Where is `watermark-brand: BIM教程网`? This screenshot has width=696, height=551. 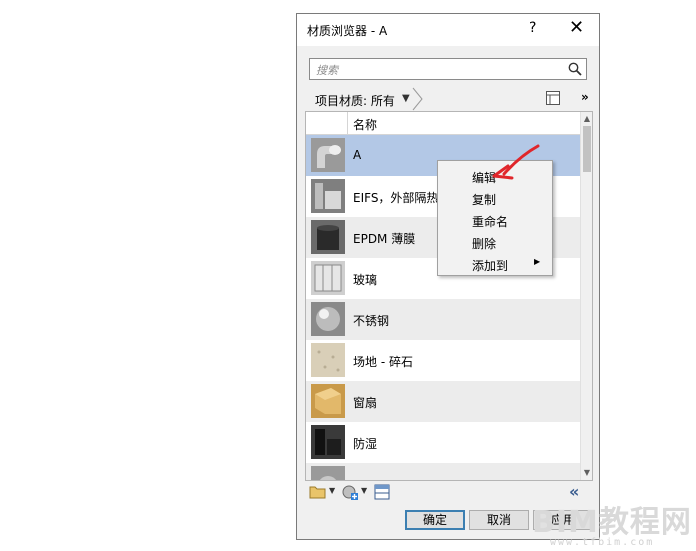
watermark-brand: BIM教程网 is located at coordinates (612, 522).